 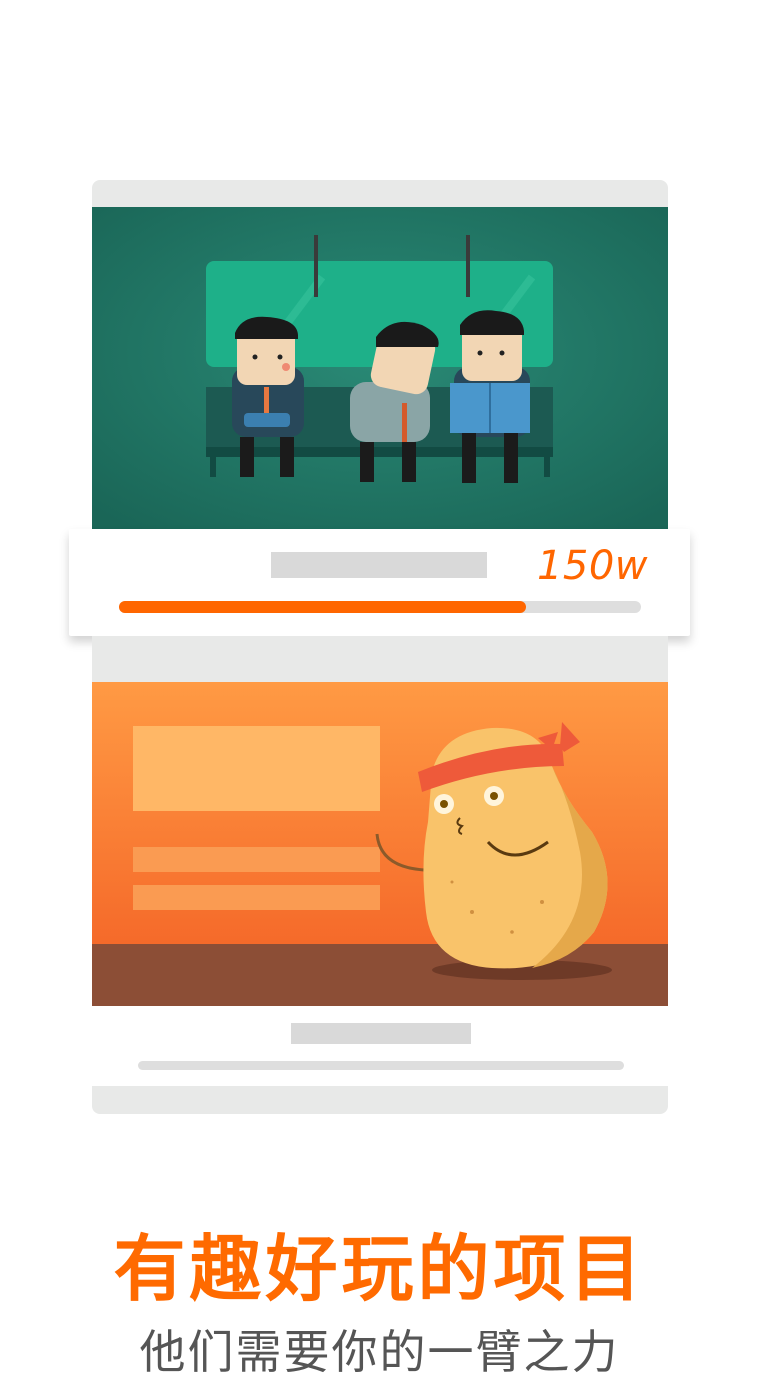 What do you see at coordinates (379, 582) in the screenshot?
I see `project-progress-card: 150w` at bounding box center [379, 582].